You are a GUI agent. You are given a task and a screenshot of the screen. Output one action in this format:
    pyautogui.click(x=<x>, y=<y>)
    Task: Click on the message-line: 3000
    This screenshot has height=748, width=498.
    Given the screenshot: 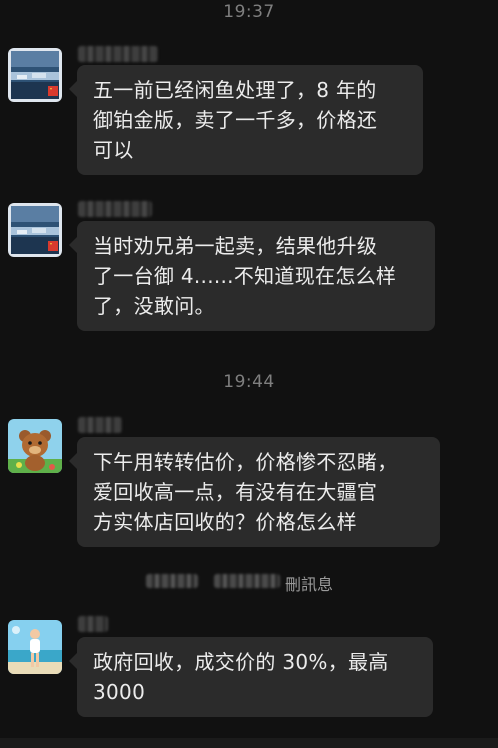 What is the action you would take?
    pyautogui.click(x=119, y=692)
    